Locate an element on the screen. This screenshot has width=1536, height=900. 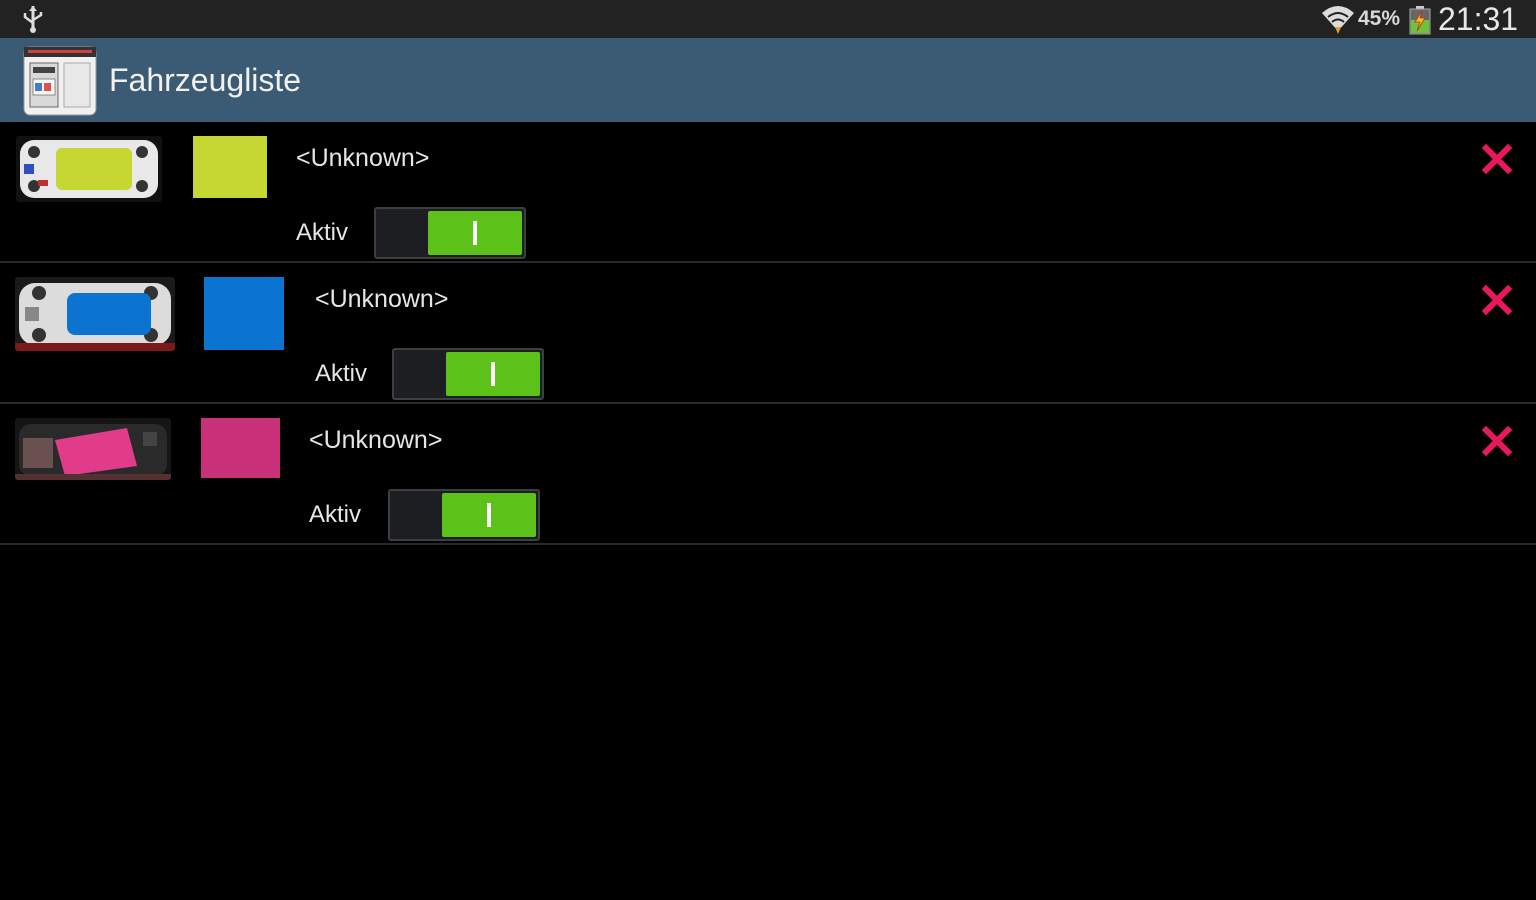
action-bar: Fahrzeugliste is located at coordinates (768, 80).